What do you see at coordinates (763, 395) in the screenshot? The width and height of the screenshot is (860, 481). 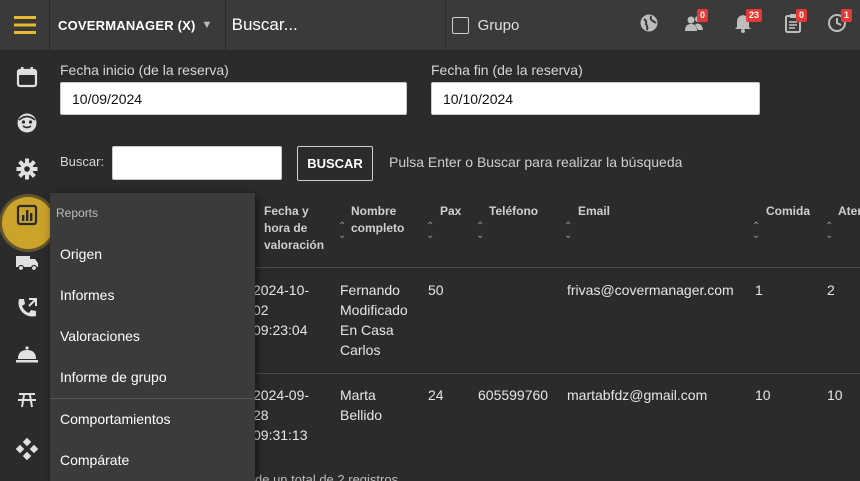 I see `cell-comida: 10` at bounding box center [763, 395].